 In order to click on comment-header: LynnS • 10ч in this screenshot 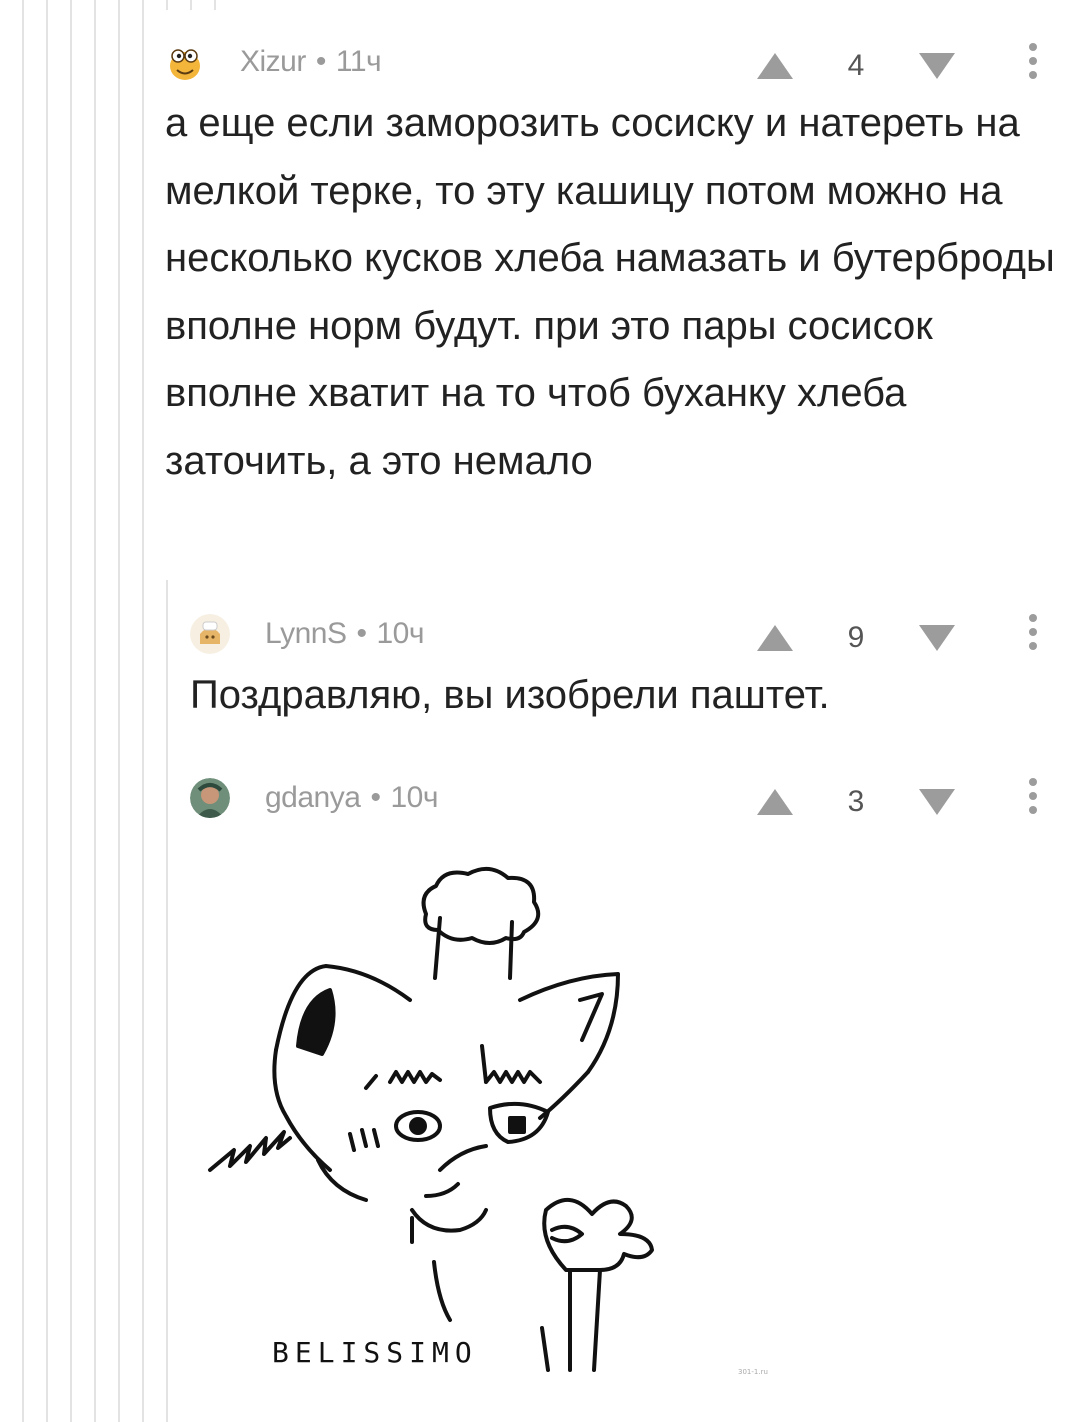, I will do `click(307, 634)`.